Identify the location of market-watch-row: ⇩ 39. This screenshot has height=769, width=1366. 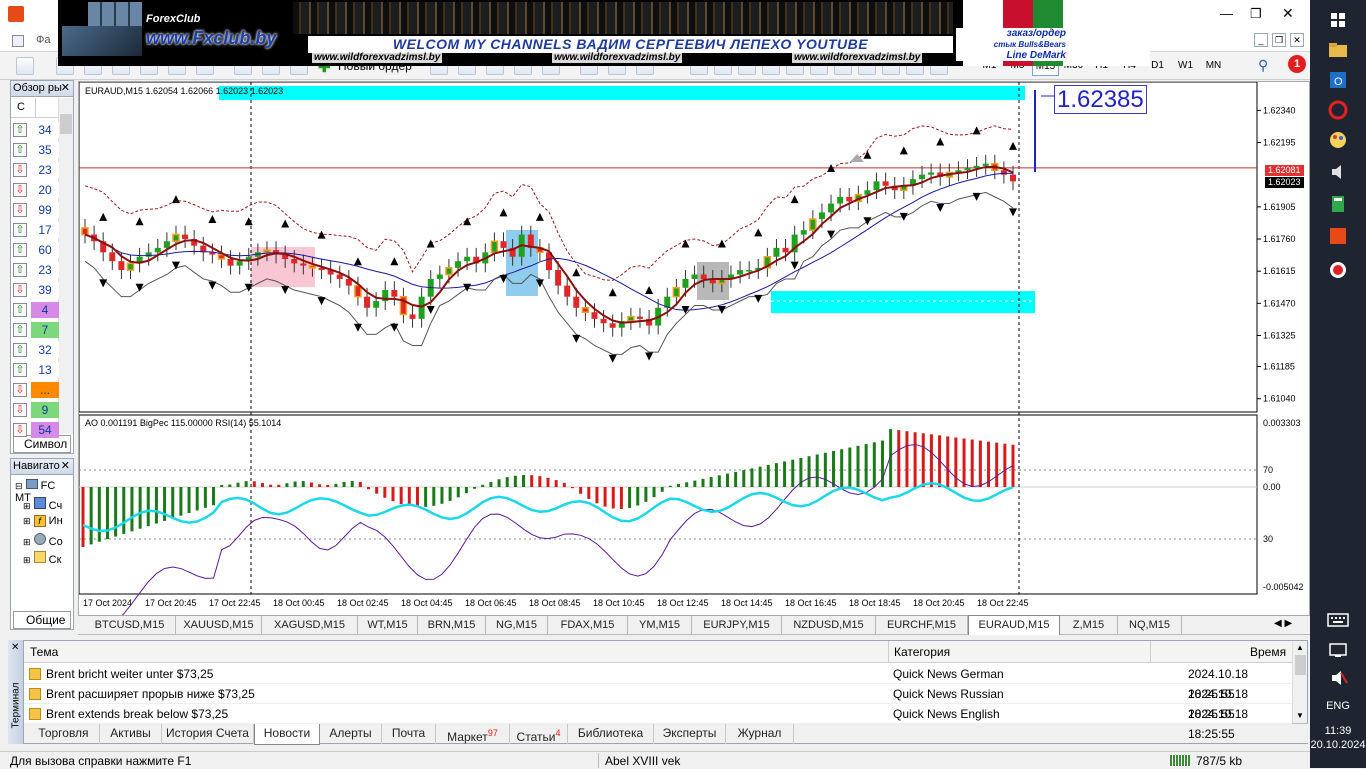
(40, 290).